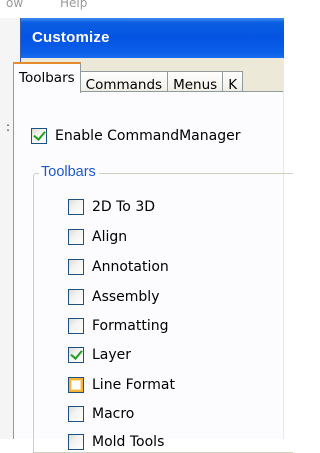 This screenshot has width=320, height=453. I want to click on tab-toolbars: Toolbars, so click(47, 77).